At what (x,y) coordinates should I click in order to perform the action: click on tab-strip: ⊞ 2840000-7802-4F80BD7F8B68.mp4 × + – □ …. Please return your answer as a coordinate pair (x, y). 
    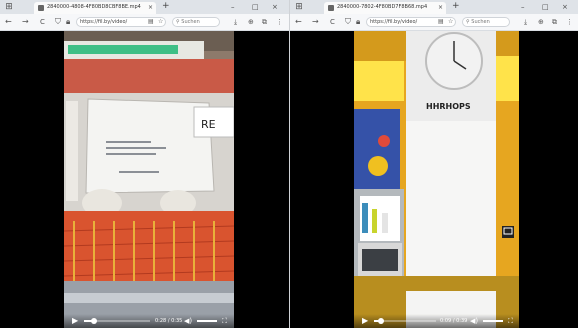
    Looking at the image, I should click on (434, 7).